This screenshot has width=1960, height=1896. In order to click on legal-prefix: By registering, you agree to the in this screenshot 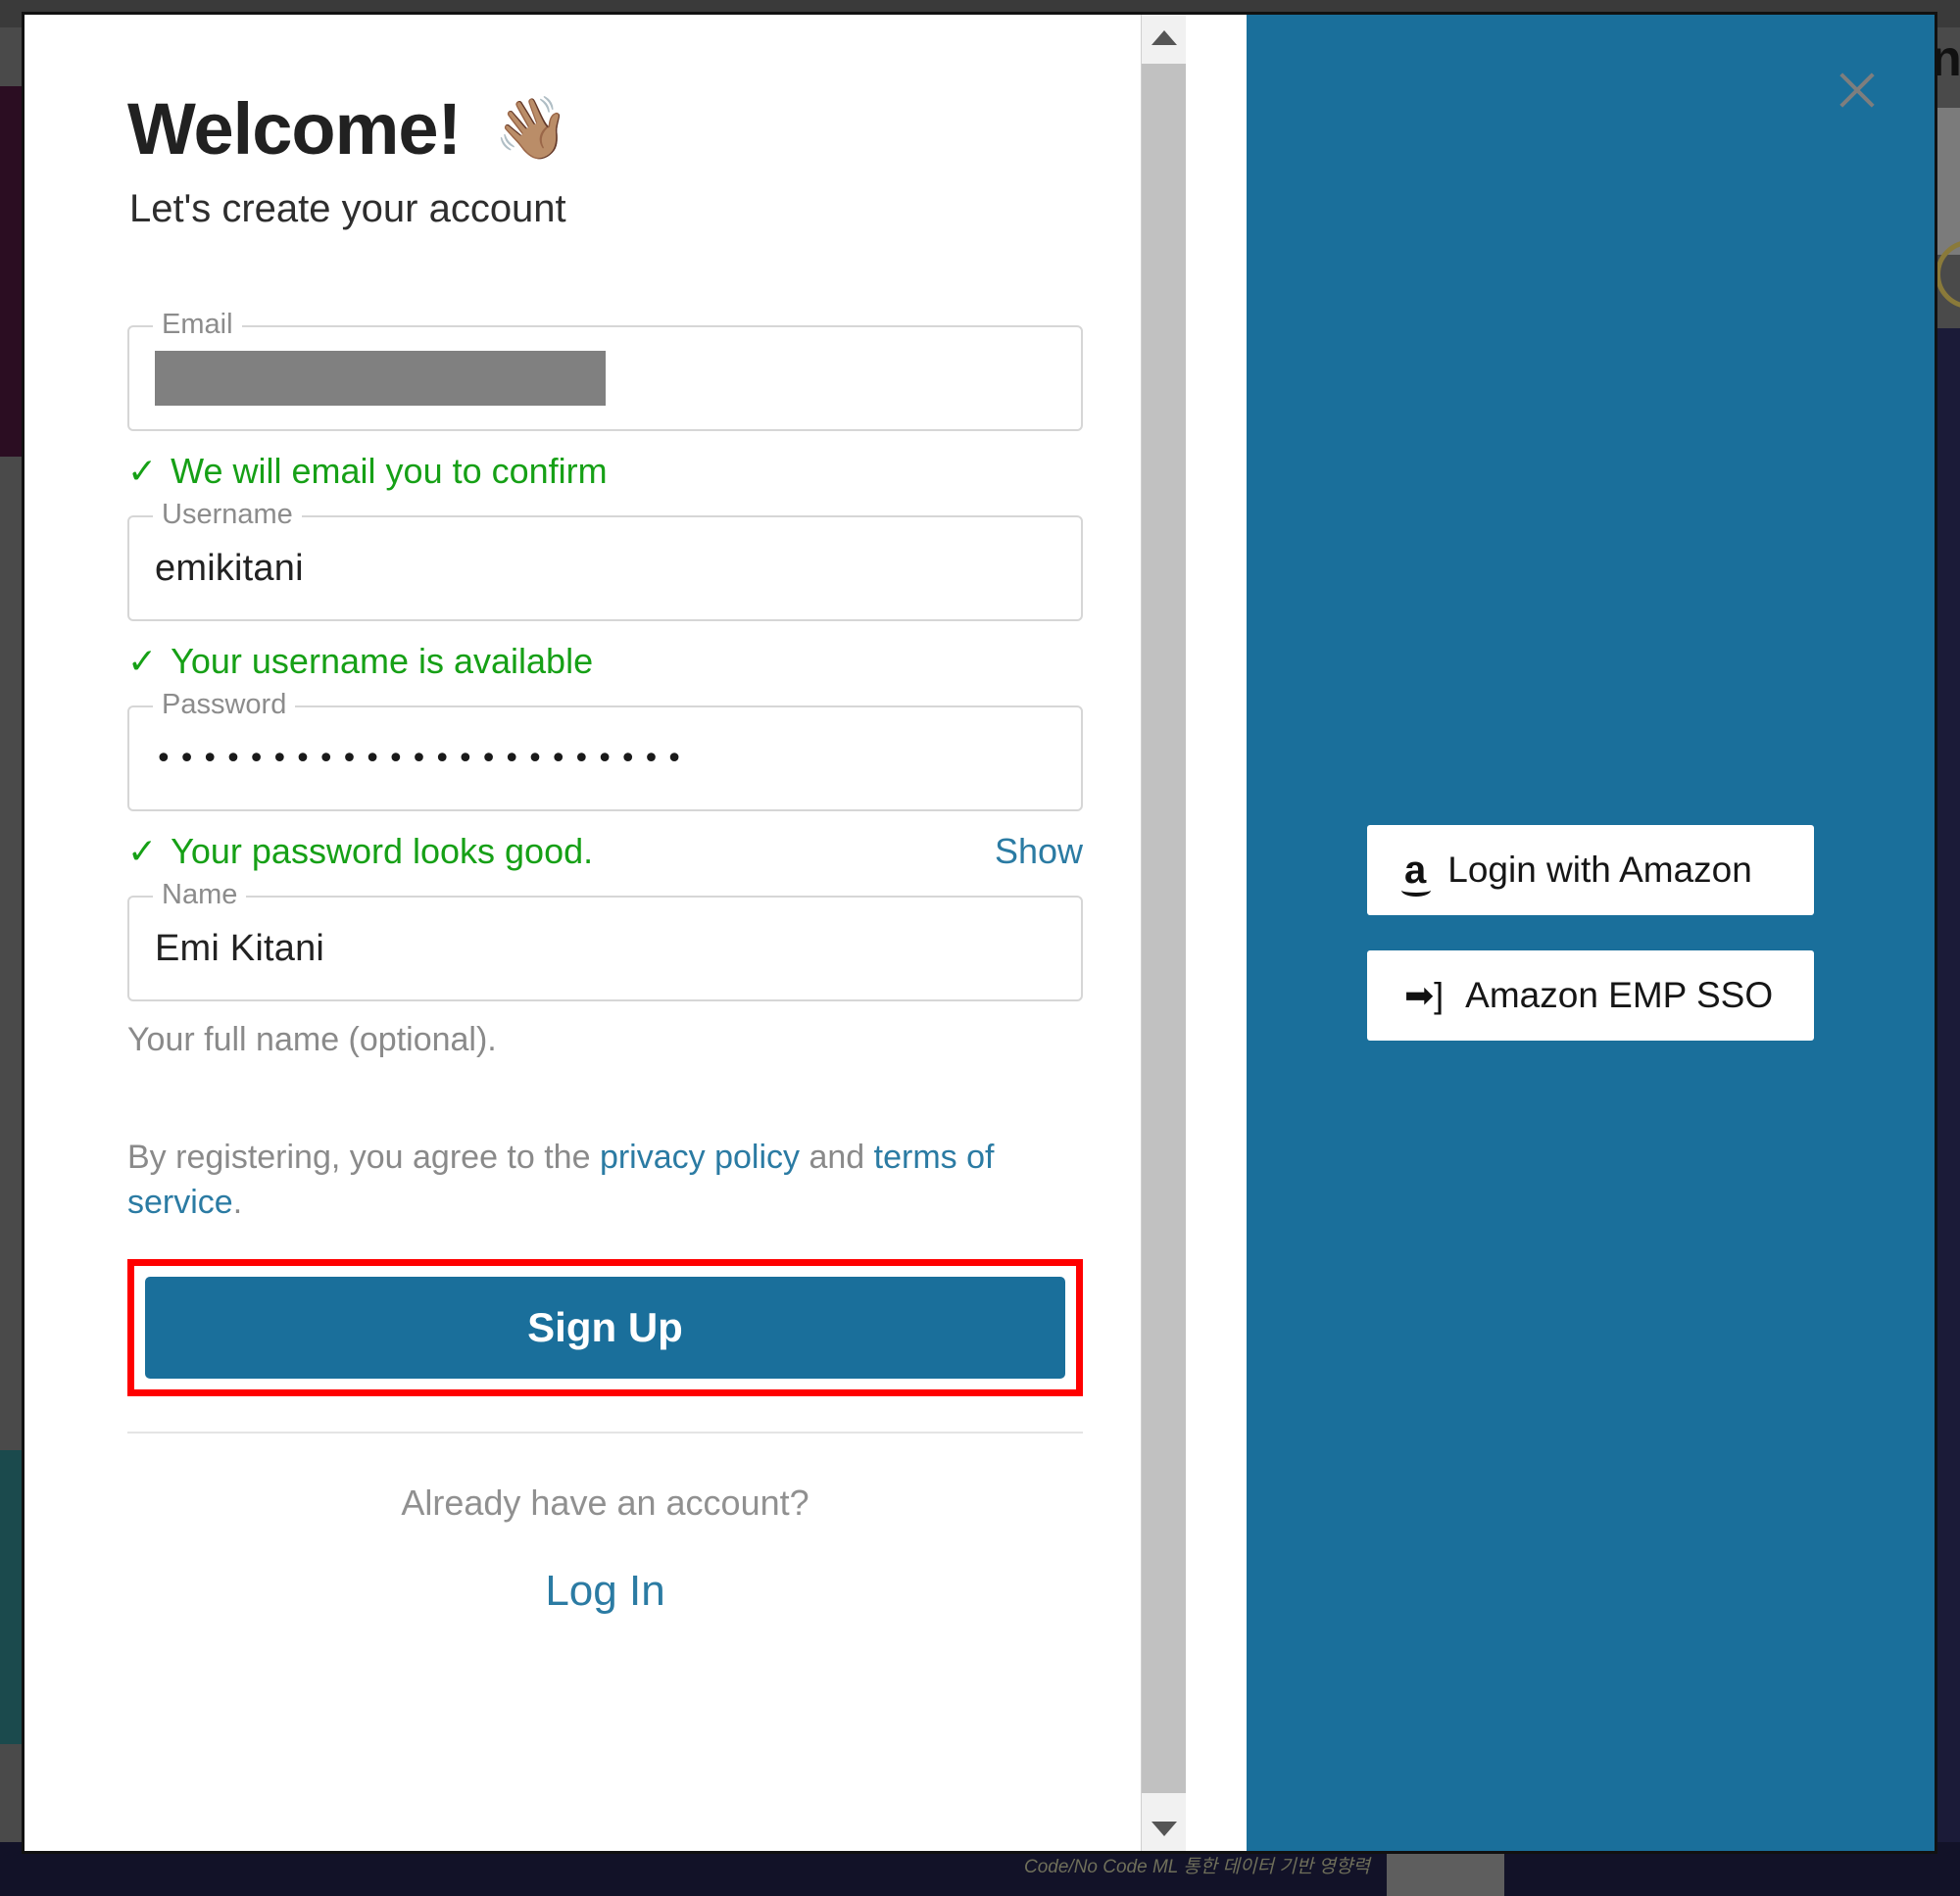, I will do `click(363, 1158)`.